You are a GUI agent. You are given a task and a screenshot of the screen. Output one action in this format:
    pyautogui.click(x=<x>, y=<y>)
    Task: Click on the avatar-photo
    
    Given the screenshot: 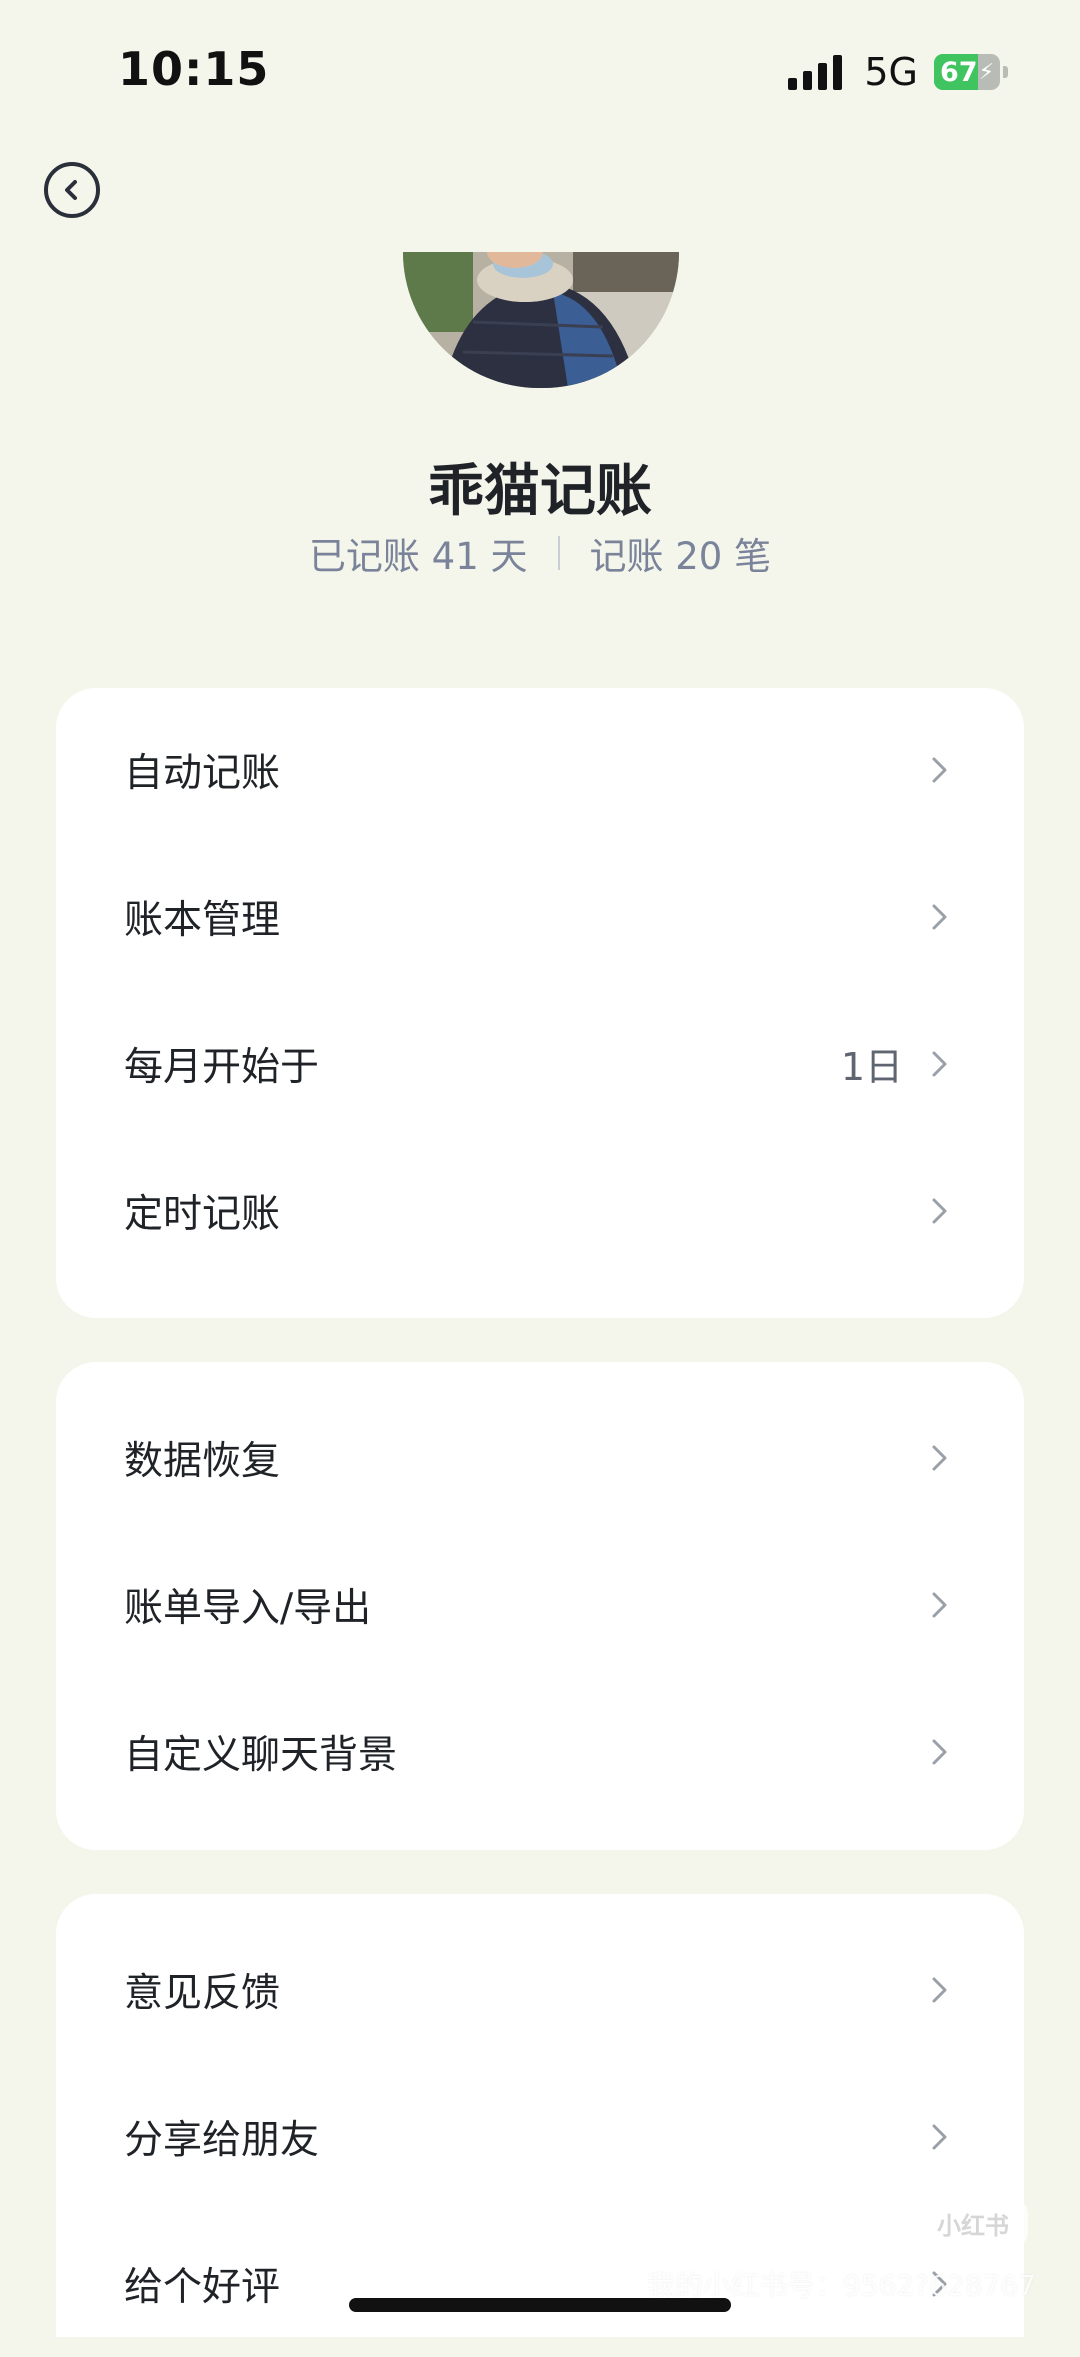 What is the action you would take?
    pyautogui.click(x=541, y=320)
    